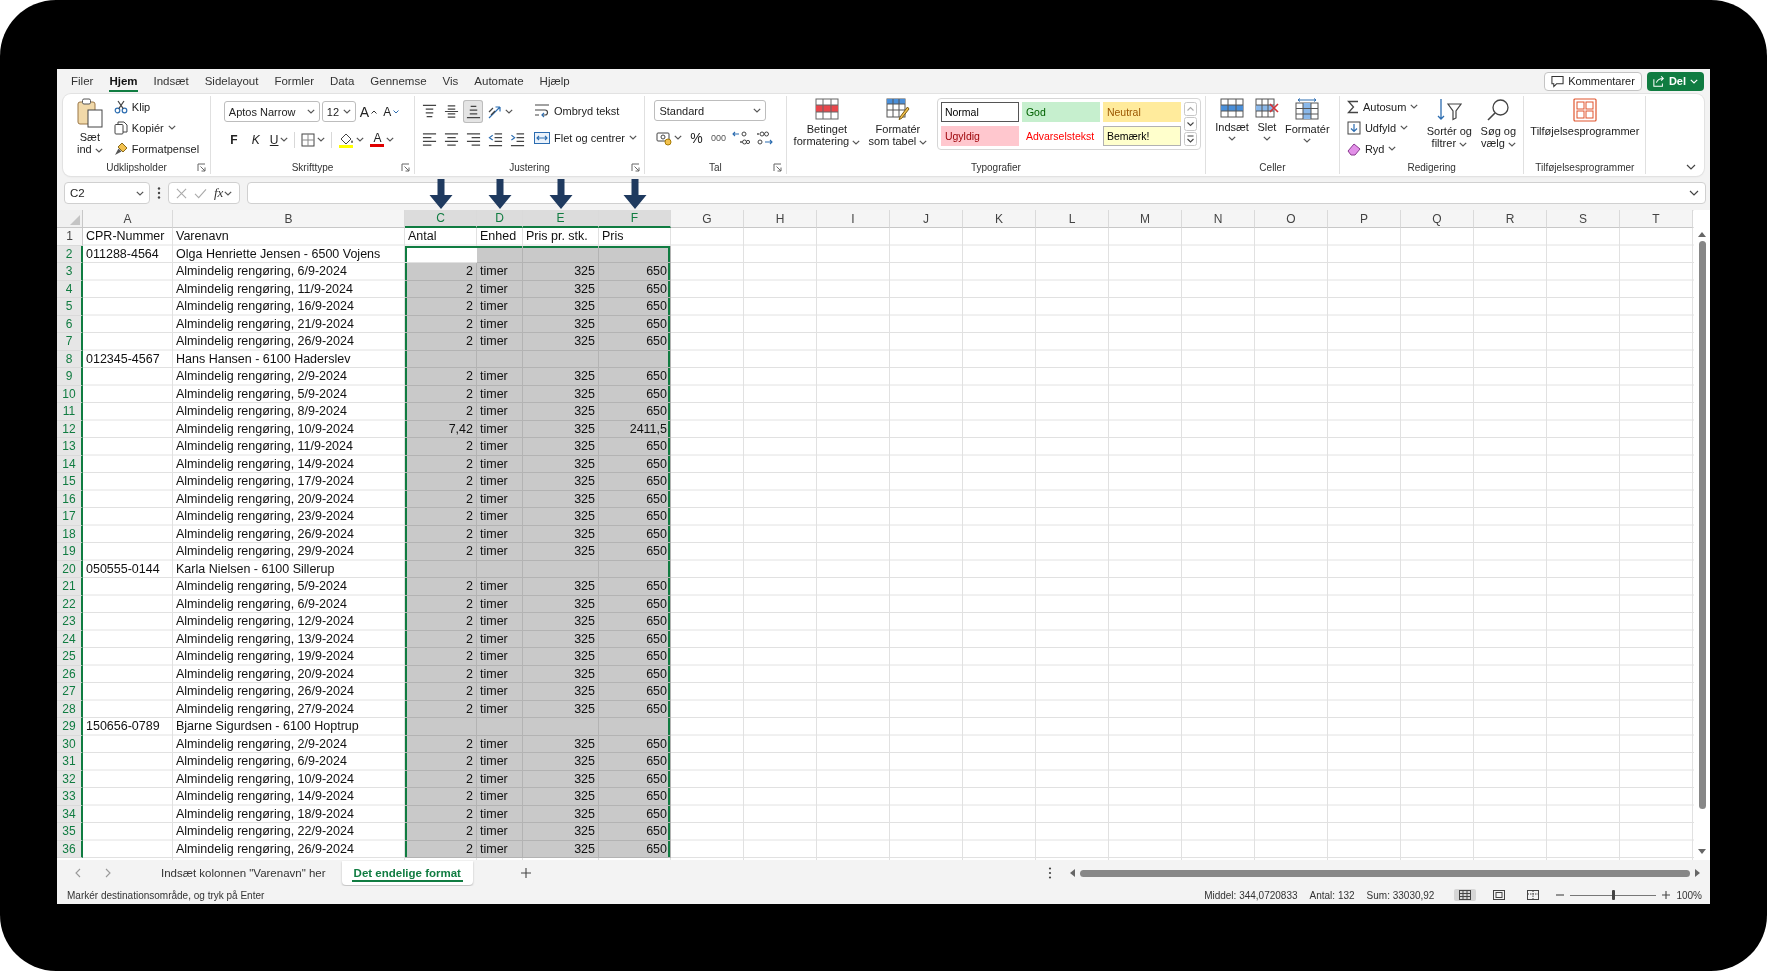 This screenshot has width=1767, height=971. Describe the element at coordinates (696, 137) in the screenshot. I see `percent-button: %` at that location.